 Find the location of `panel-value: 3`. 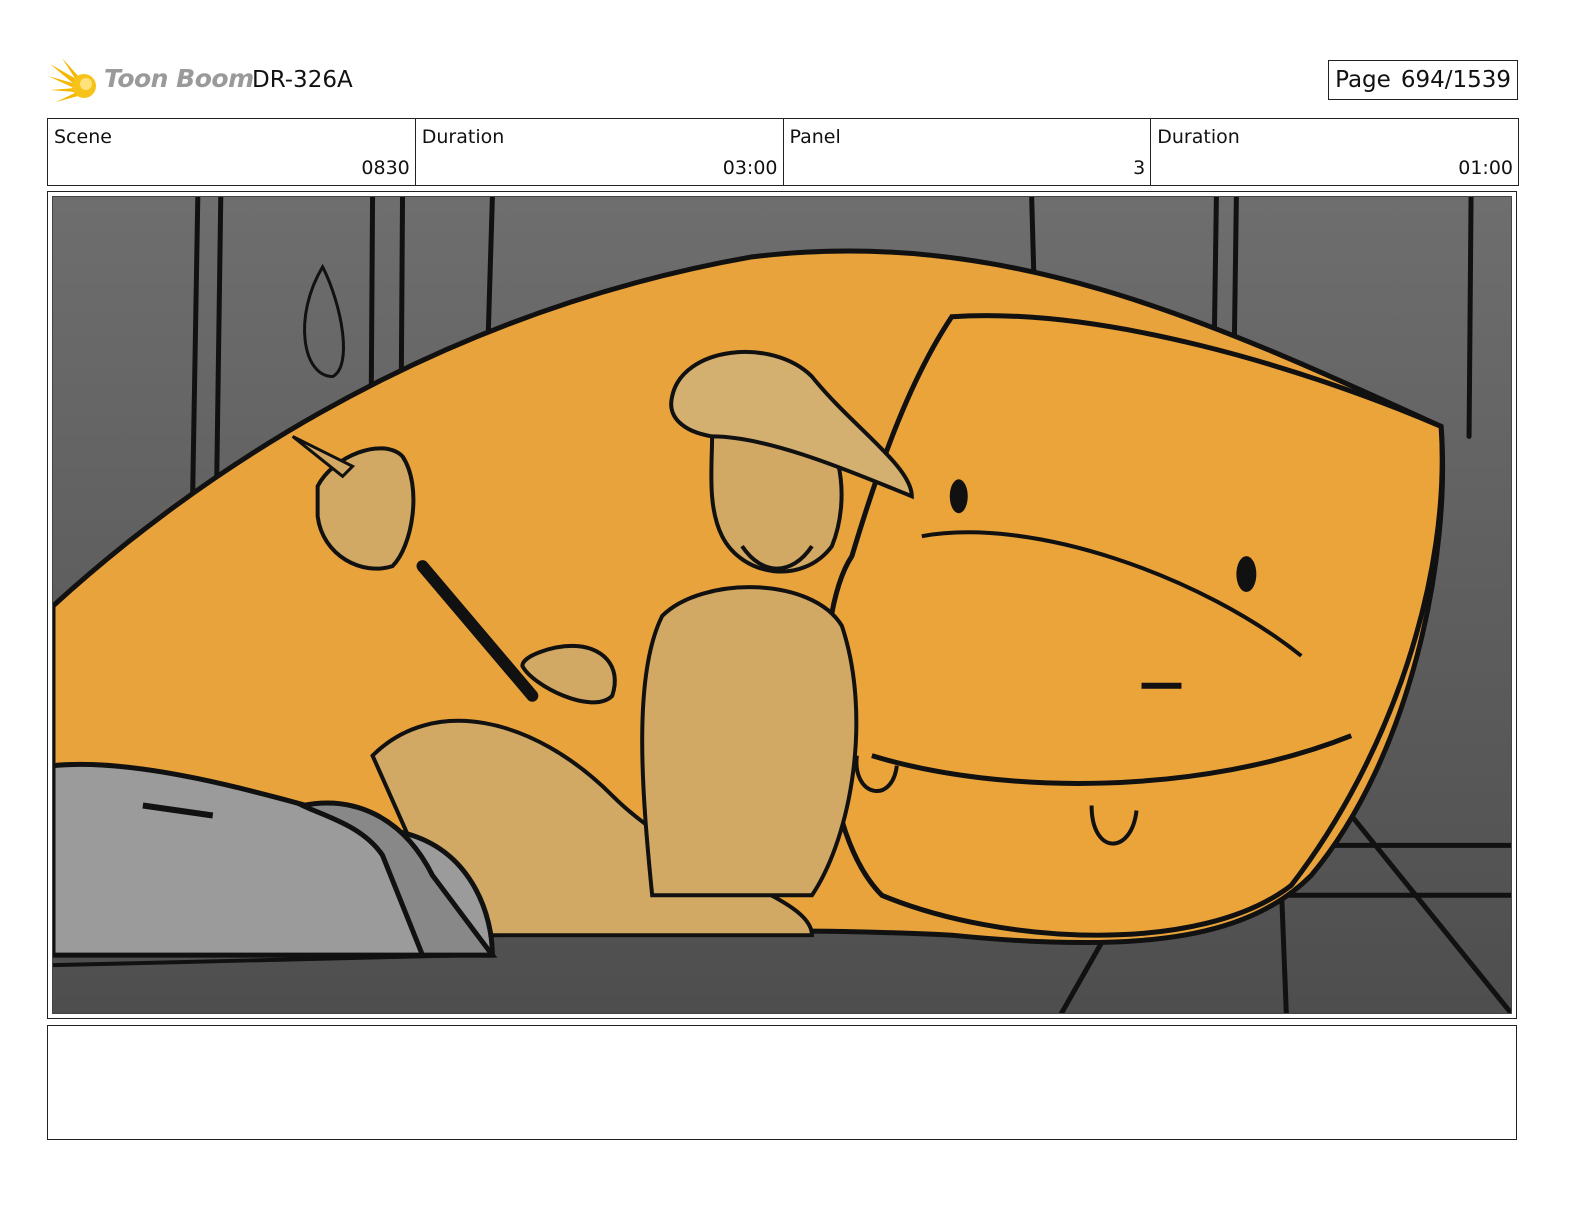

panel-value: 3 is located at coordinates (1139, 168).